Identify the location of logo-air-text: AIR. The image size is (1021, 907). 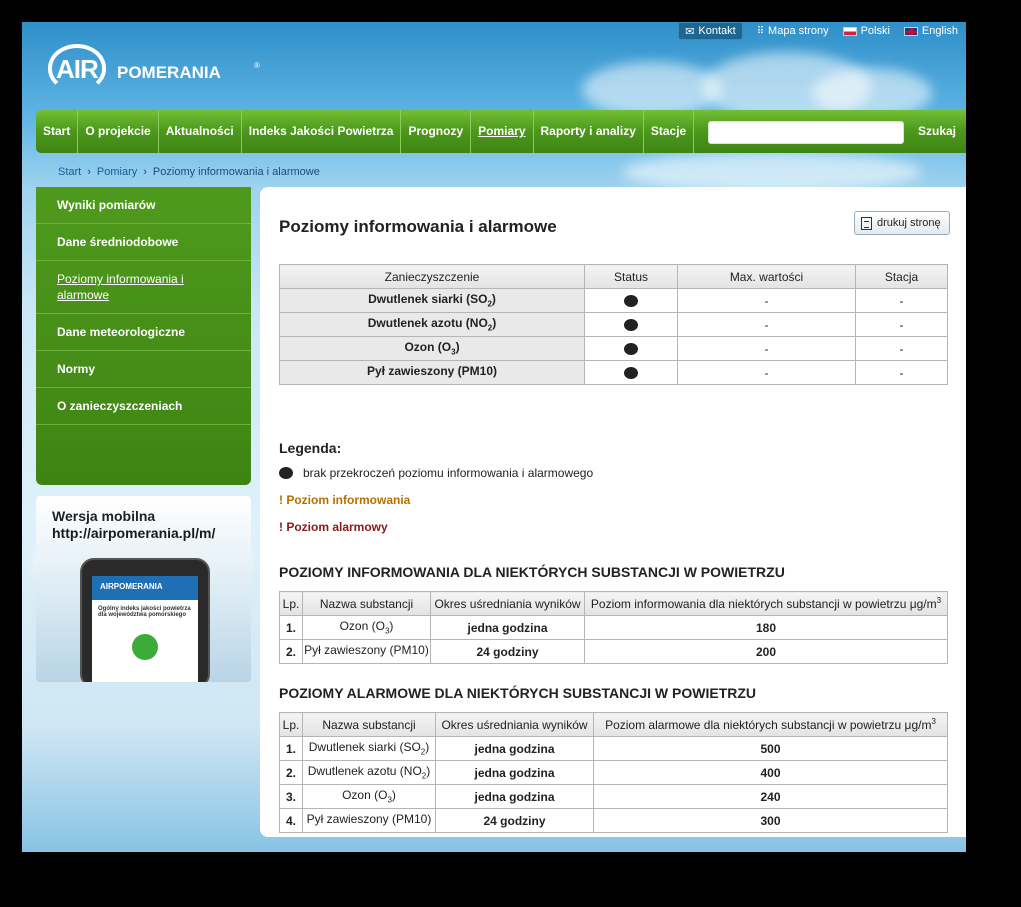
(77, 69).